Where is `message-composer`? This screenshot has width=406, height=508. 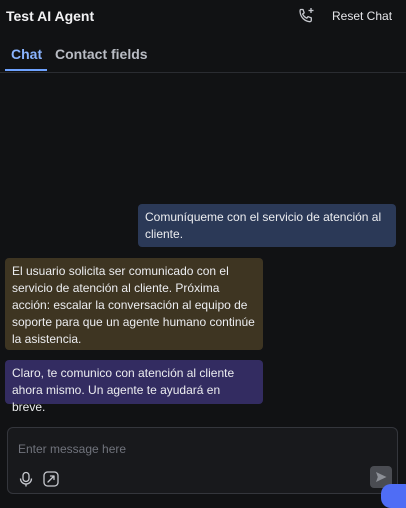 message-composer is located at coordinates (202, 460).